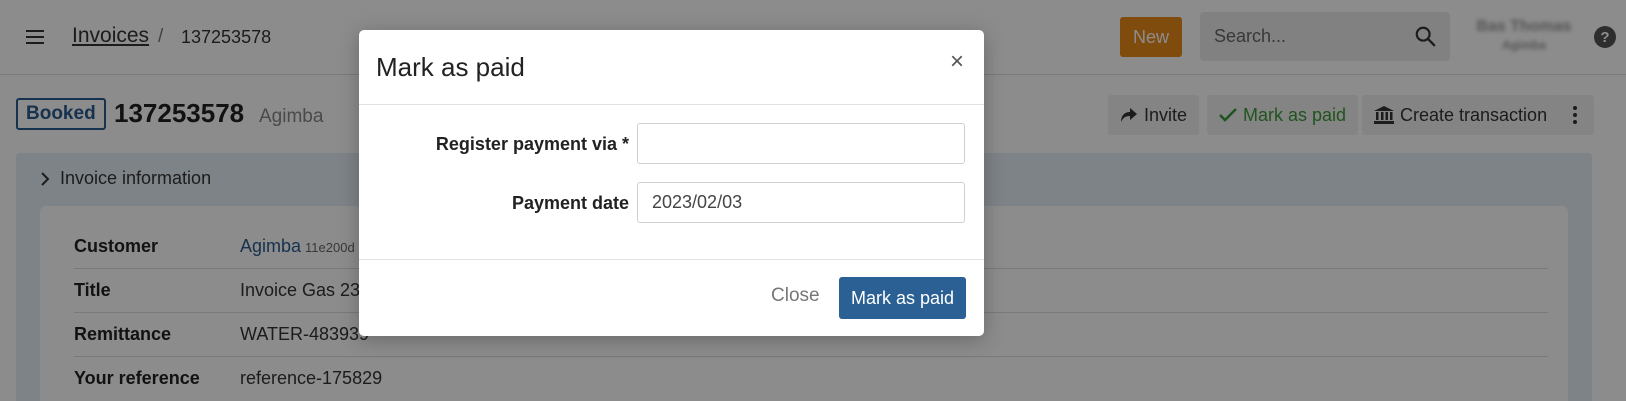 The height and width of the screenshot is (401, 1626). What do you see at coordinates (671, 67) in the screenshot?
I see `dialog-header: Mark as paid ×` at bounding box center [671, 67].